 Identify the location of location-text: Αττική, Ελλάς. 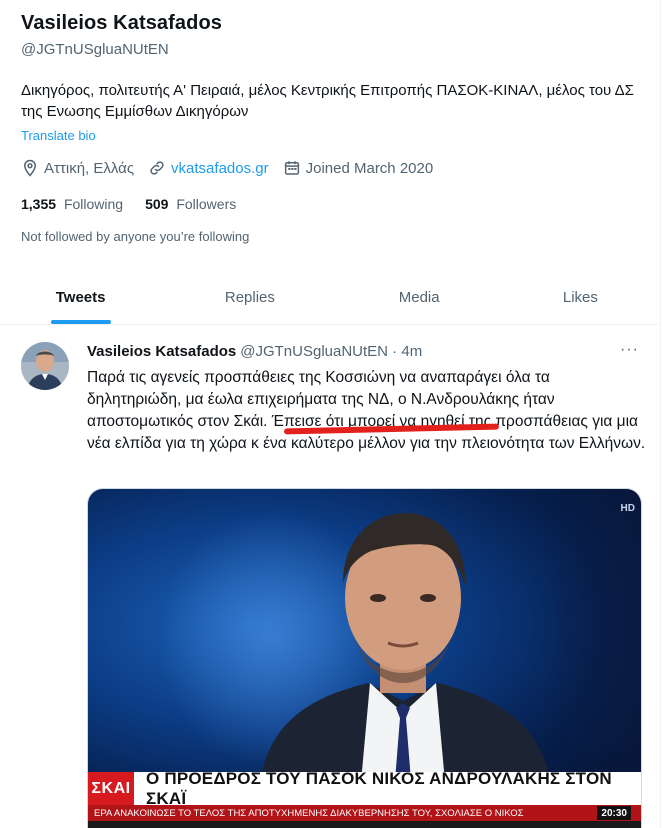
(89, 168).